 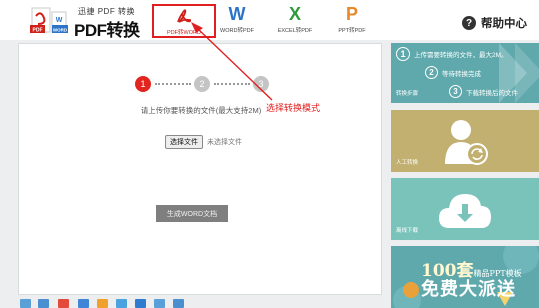 I want to click on offline-download-label: 离线下载, so click(x=407, y=231).